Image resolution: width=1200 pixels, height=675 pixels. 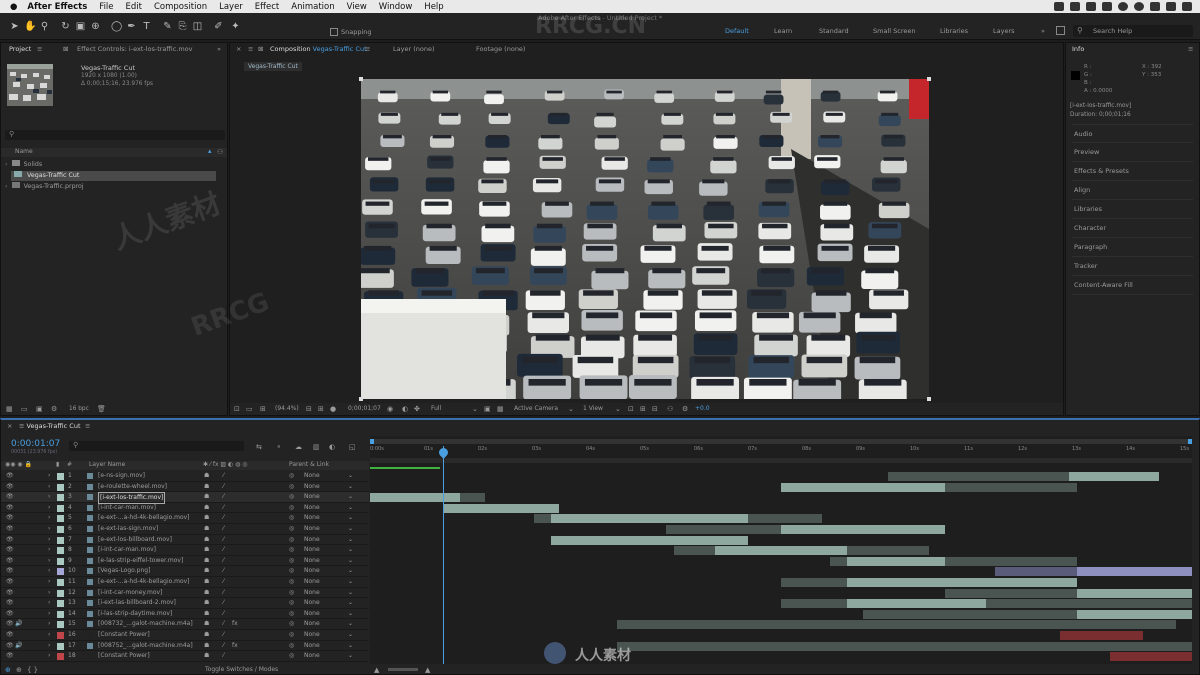 I want to click on snapping-checkbox, so click(x=334, y=32).